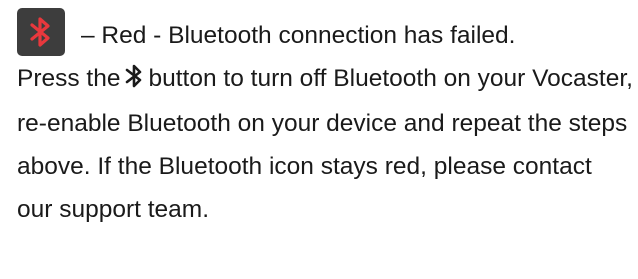 This screenshot has height=279, width=638. Describe the element at coordinates (69, 78) in the screenshot. I see `instruction-text-start: Press the` at that location.